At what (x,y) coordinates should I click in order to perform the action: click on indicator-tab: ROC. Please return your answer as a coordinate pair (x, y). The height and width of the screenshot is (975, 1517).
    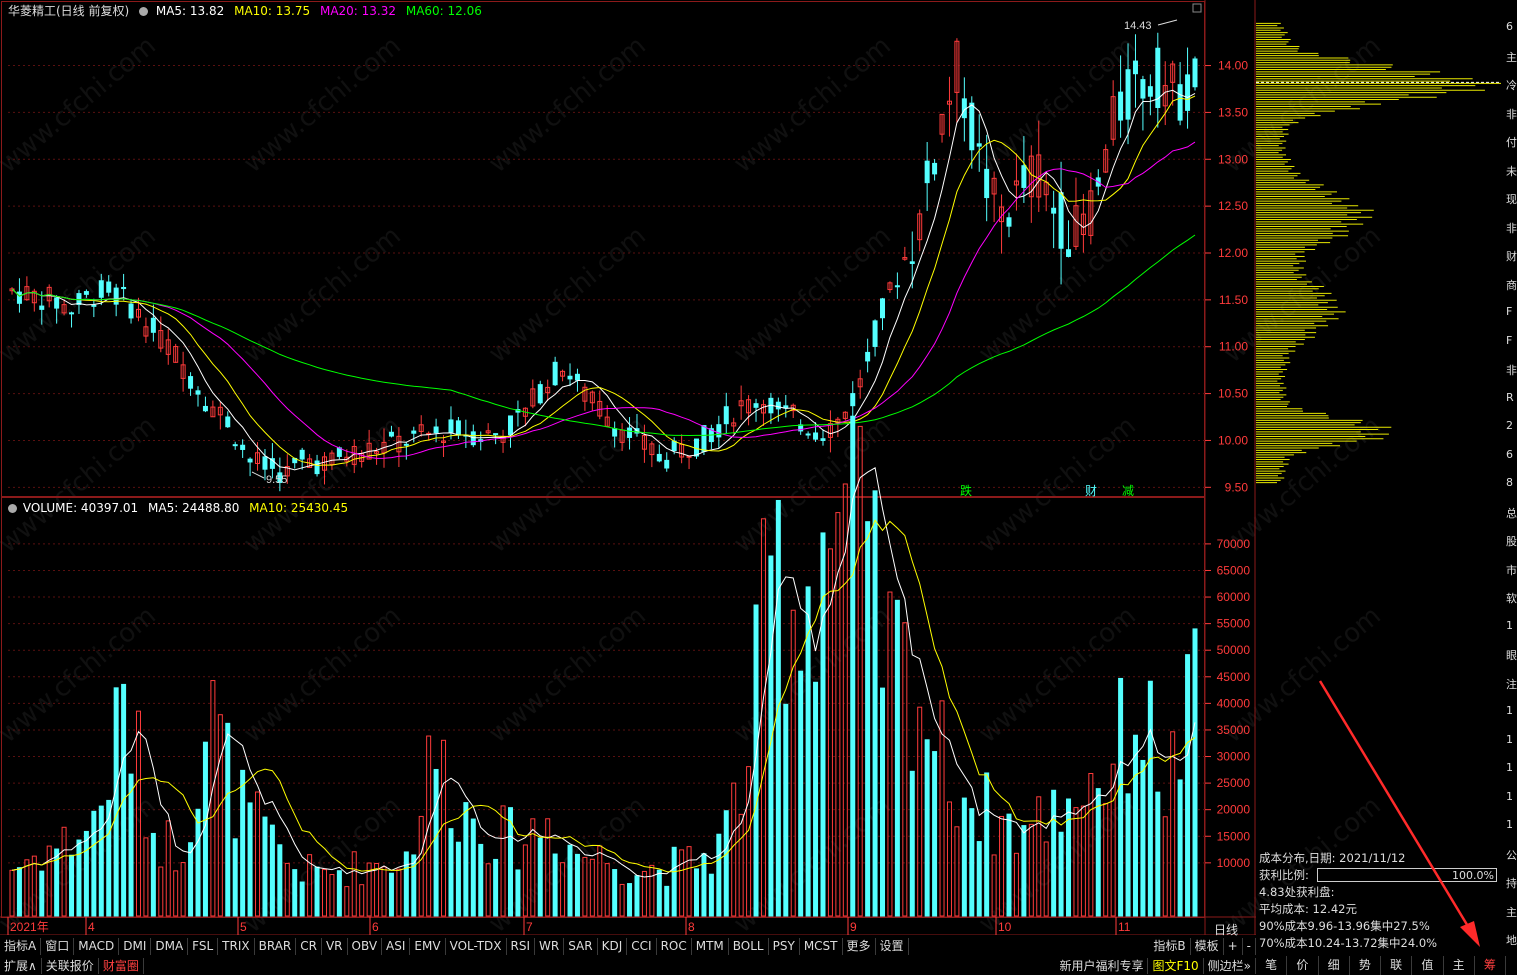
    Looking at the image, I should click on (674, 946).